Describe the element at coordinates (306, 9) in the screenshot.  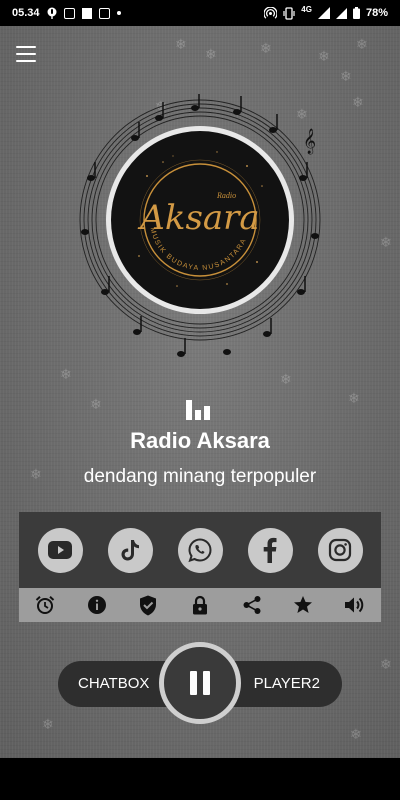
I see `network-type-label: 4G` at that location.